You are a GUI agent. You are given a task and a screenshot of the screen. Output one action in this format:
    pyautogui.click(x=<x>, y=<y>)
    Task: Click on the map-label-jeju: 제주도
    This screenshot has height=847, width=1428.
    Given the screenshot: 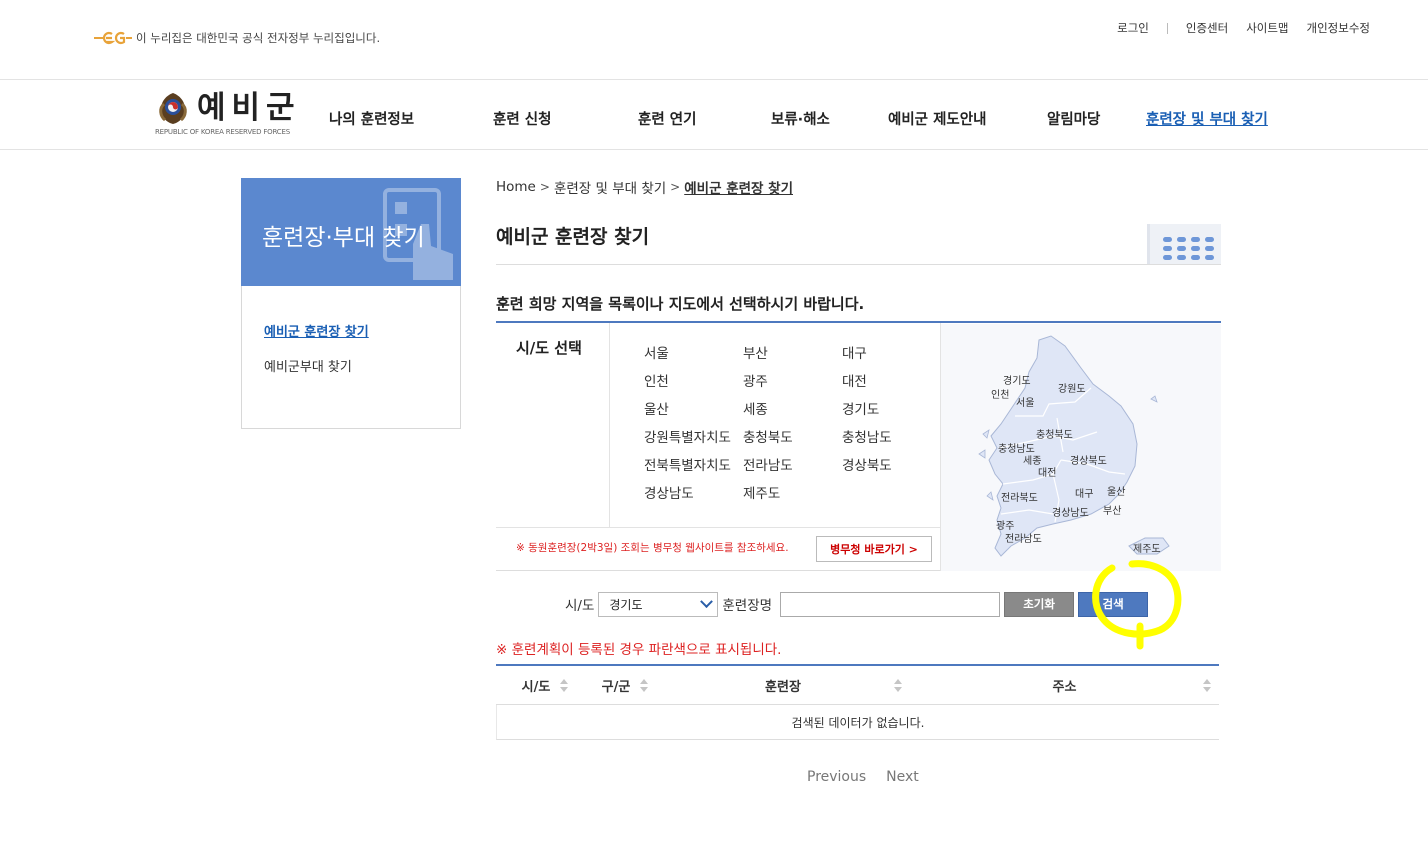 What is the action you would take?
    pyautogui.click(x=1147, y=547)
    